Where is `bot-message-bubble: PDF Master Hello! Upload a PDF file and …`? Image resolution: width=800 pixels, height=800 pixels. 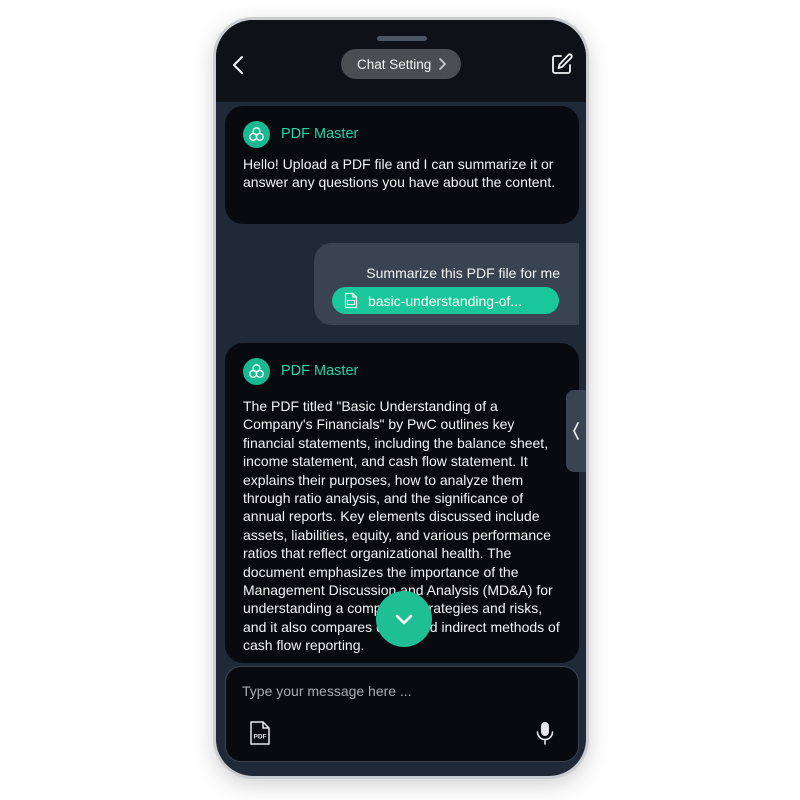
bot-message-bubble: PDF Master Hello! Upload a PDF file and … is located at coordinates (402, 165).